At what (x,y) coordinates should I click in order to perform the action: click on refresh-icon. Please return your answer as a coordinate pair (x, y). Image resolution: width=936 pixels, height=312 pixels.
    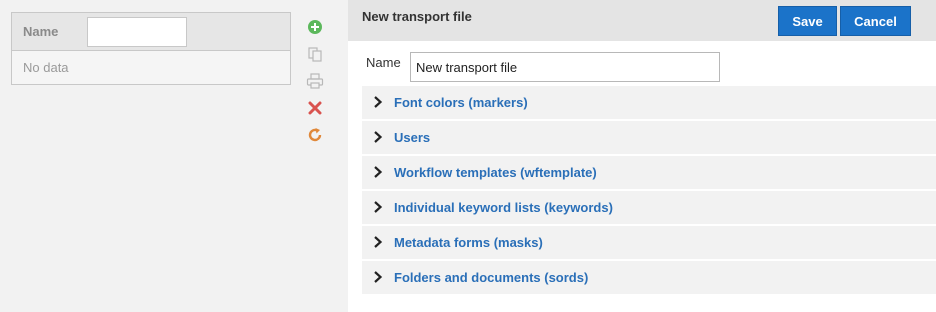
    Looking at the image, I should click on (315, 135).